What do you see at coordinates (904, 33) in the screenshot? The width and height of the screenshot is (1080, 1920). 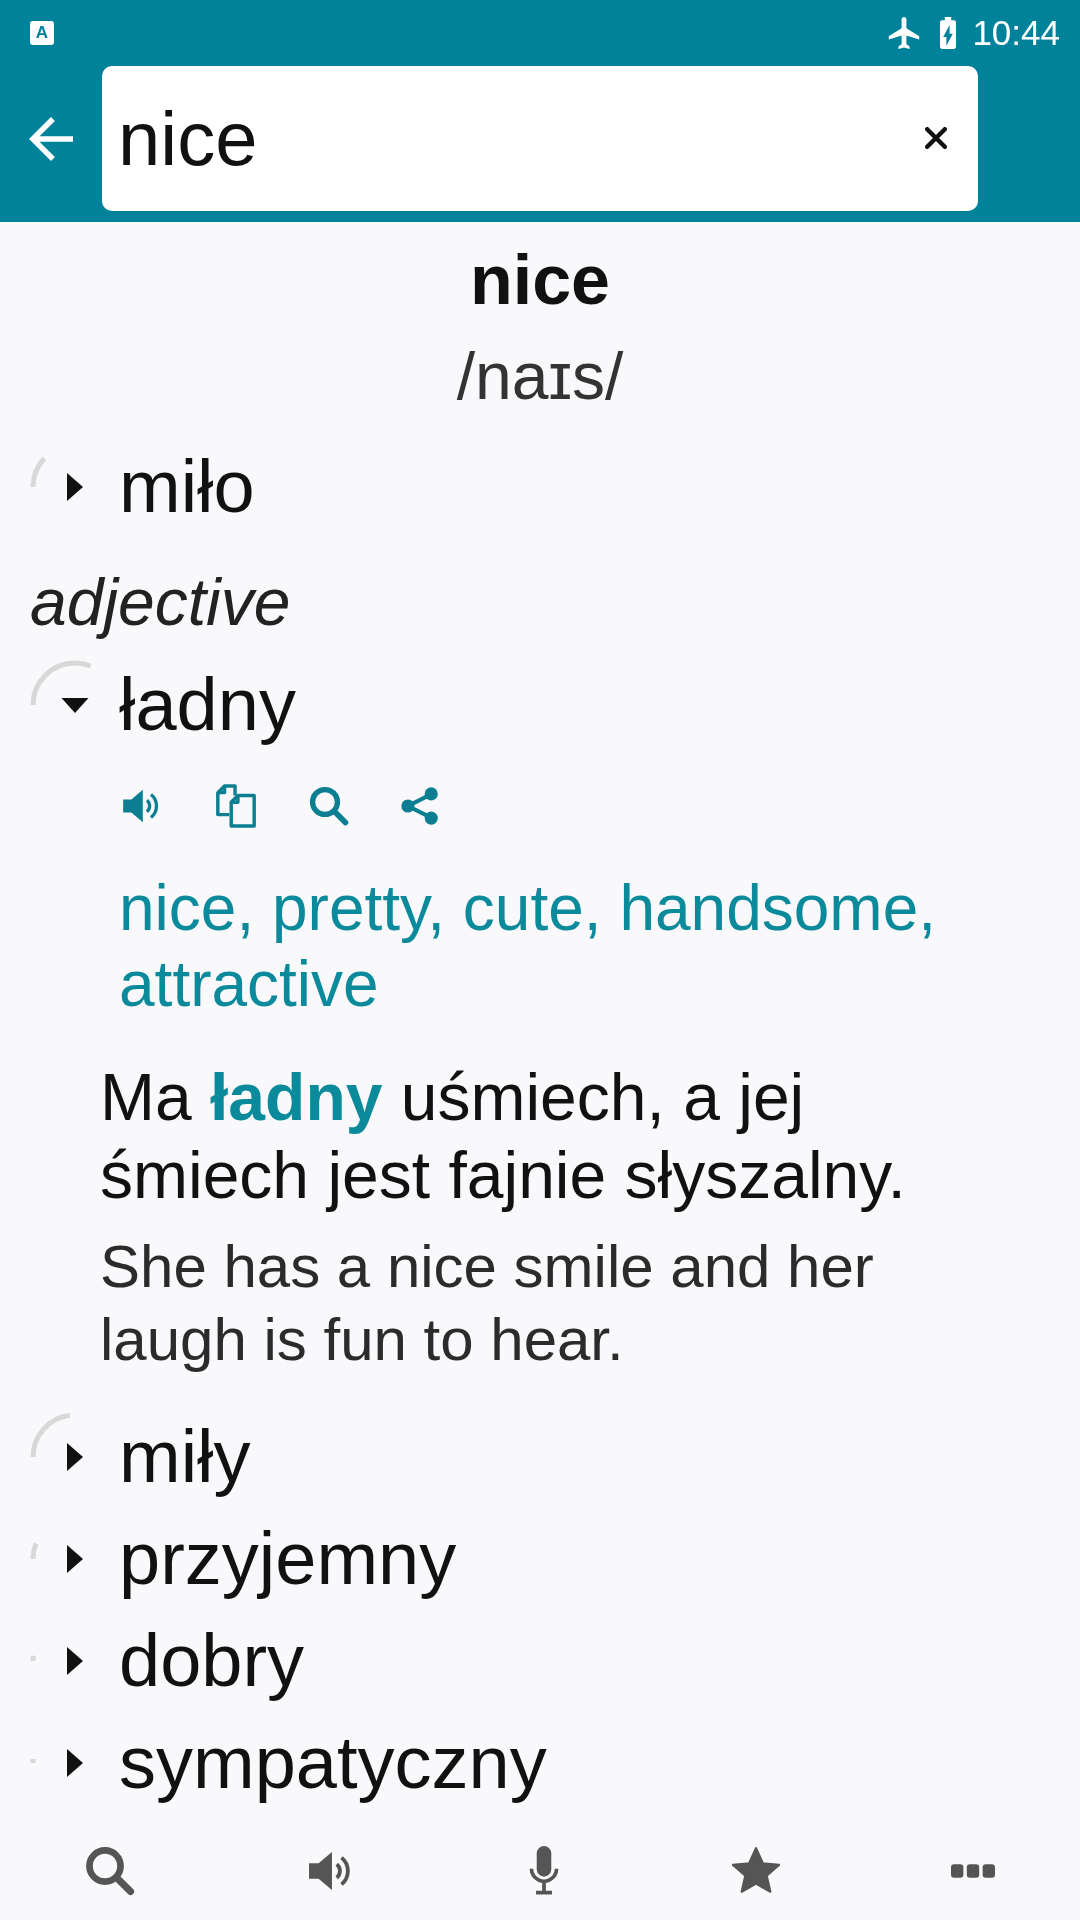 I see `airplane-icon` at bounding box center [904, 33].